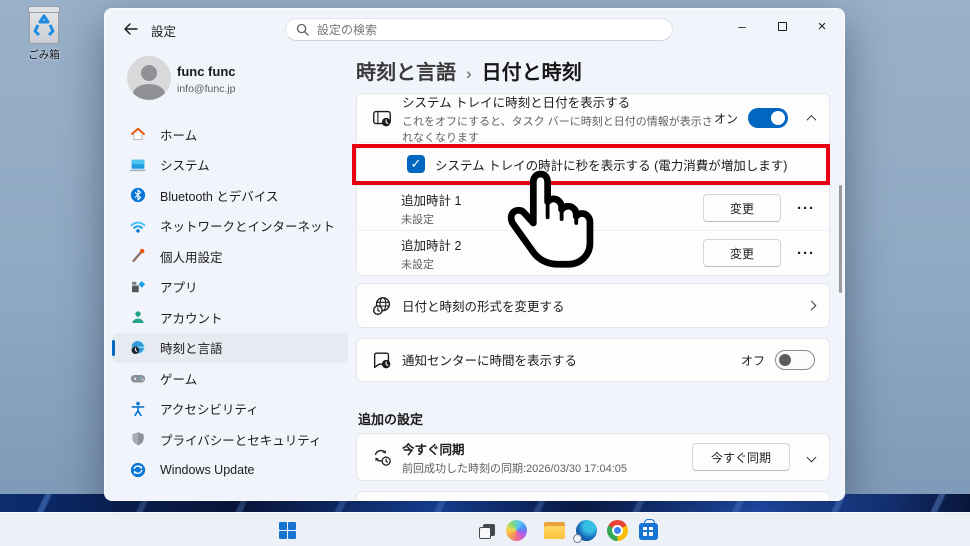 This screenshot has width=970, height=546. I want to click on sidebar-item-windows-update: Windows Update, so click(230, 470).